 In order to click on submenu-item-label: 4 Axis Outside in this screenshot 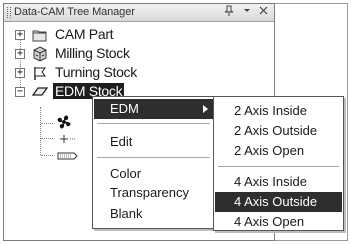, I will do `click(276, 201)`.